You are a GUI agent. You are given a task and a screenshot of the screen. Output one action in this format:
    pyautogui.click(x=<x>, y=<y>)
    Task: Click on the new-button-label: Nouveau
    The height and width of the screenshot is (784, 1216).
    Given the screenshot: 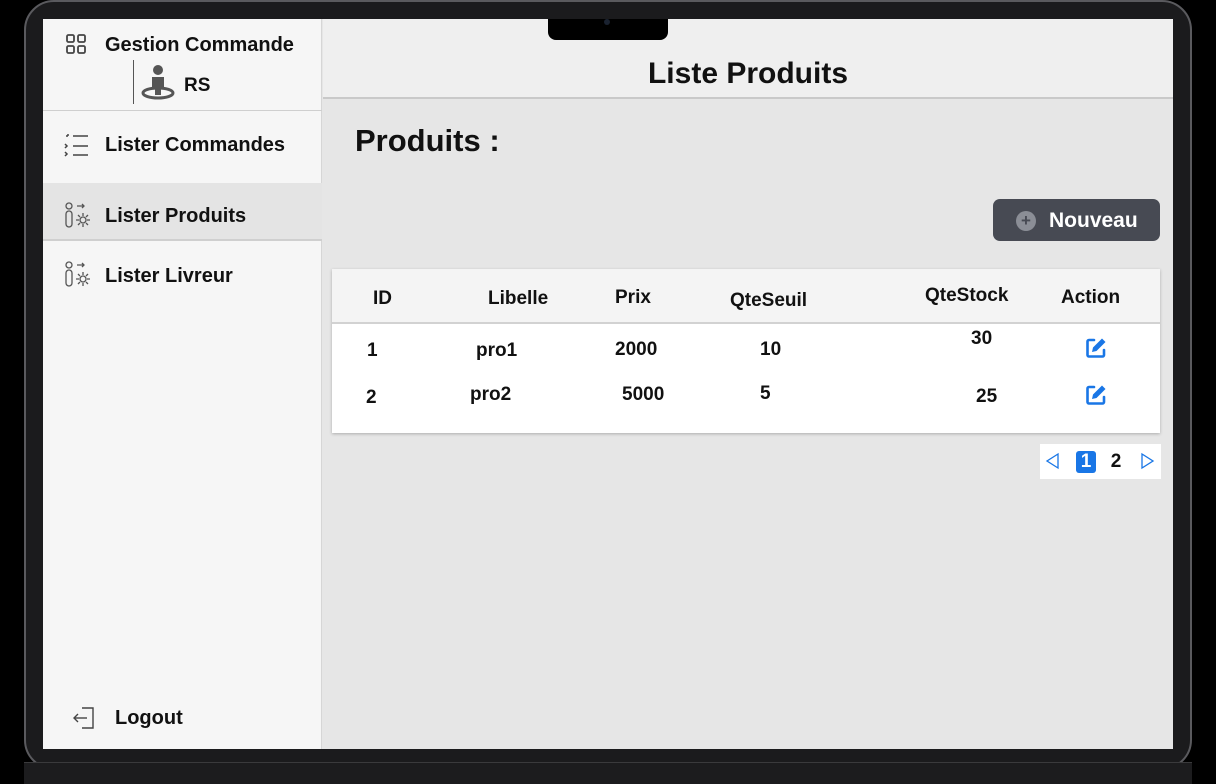 What is the action you would take?
    pyautogui.click(x=1093, y=220)
    